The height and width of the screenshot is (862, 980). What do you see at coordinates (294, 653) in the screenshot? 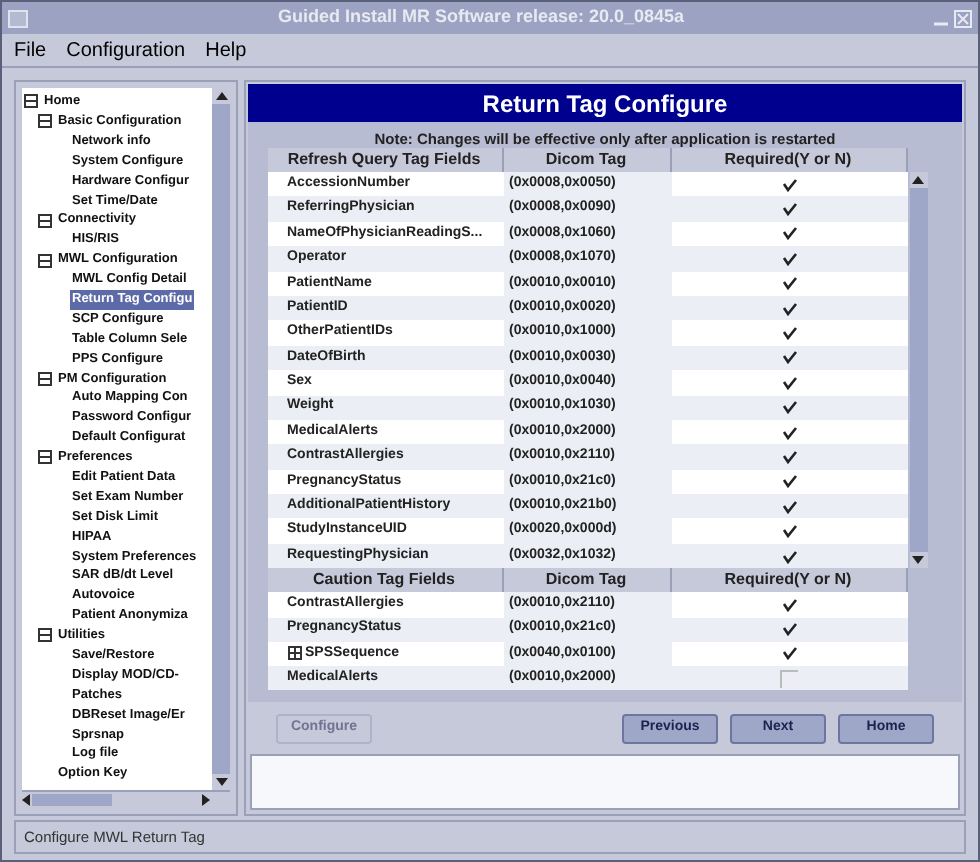
I see `plus-icon` at bounding box center [294, 653].